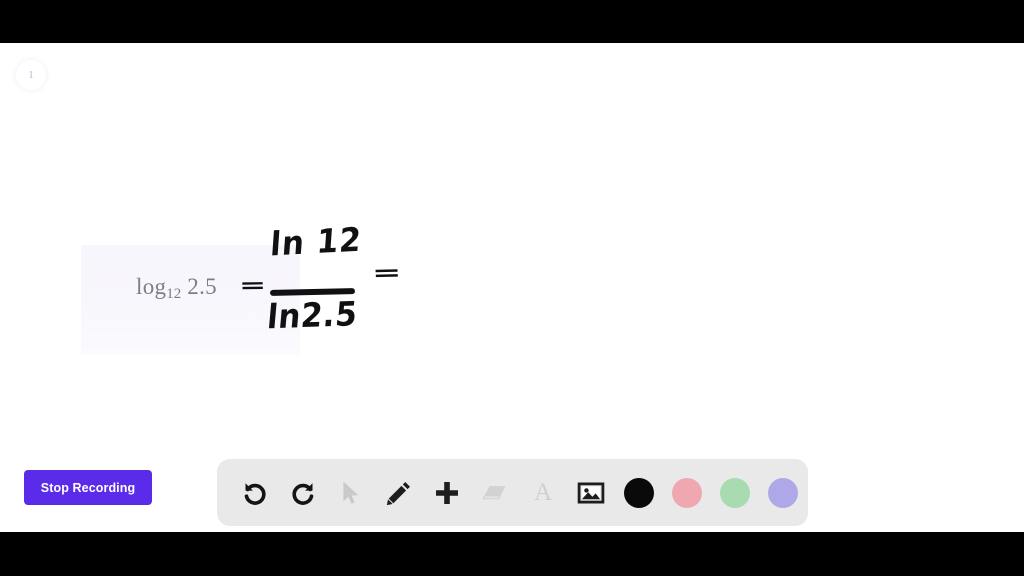 The image size is (1024, 576). Describe the element at coordinates (447, 493) in the screenshot. I see `plus-icon` at that location.